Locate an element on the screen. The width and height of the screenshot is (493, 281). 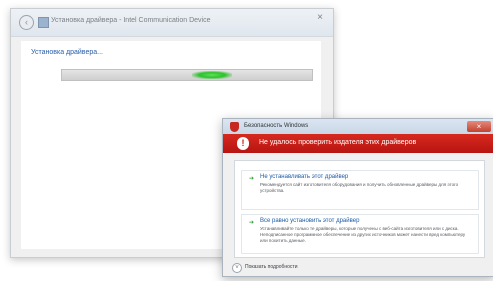
install-progress-bar is located at coordinates (187, 75).